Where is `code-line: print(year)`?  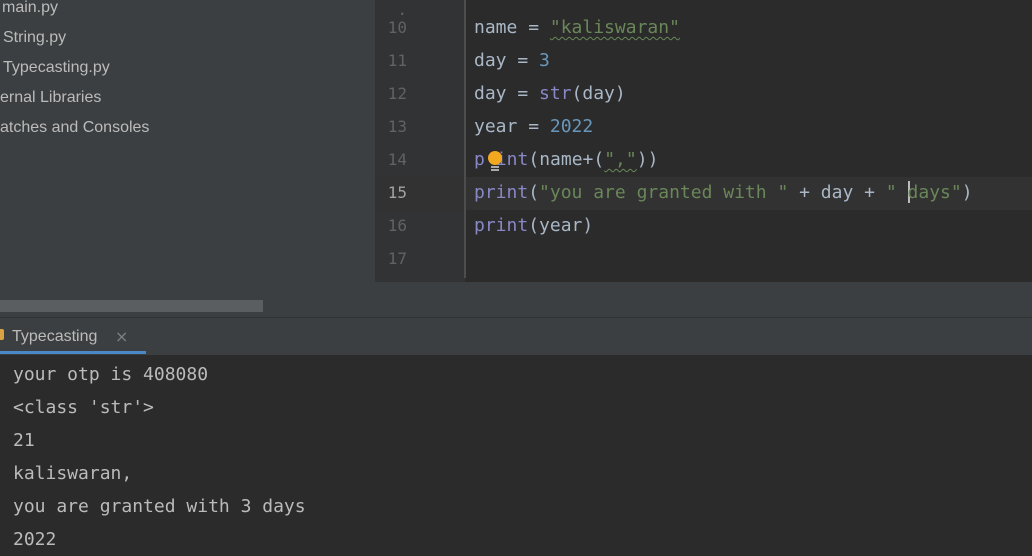 code-line: print(year) is located at coordinates (533, 225).